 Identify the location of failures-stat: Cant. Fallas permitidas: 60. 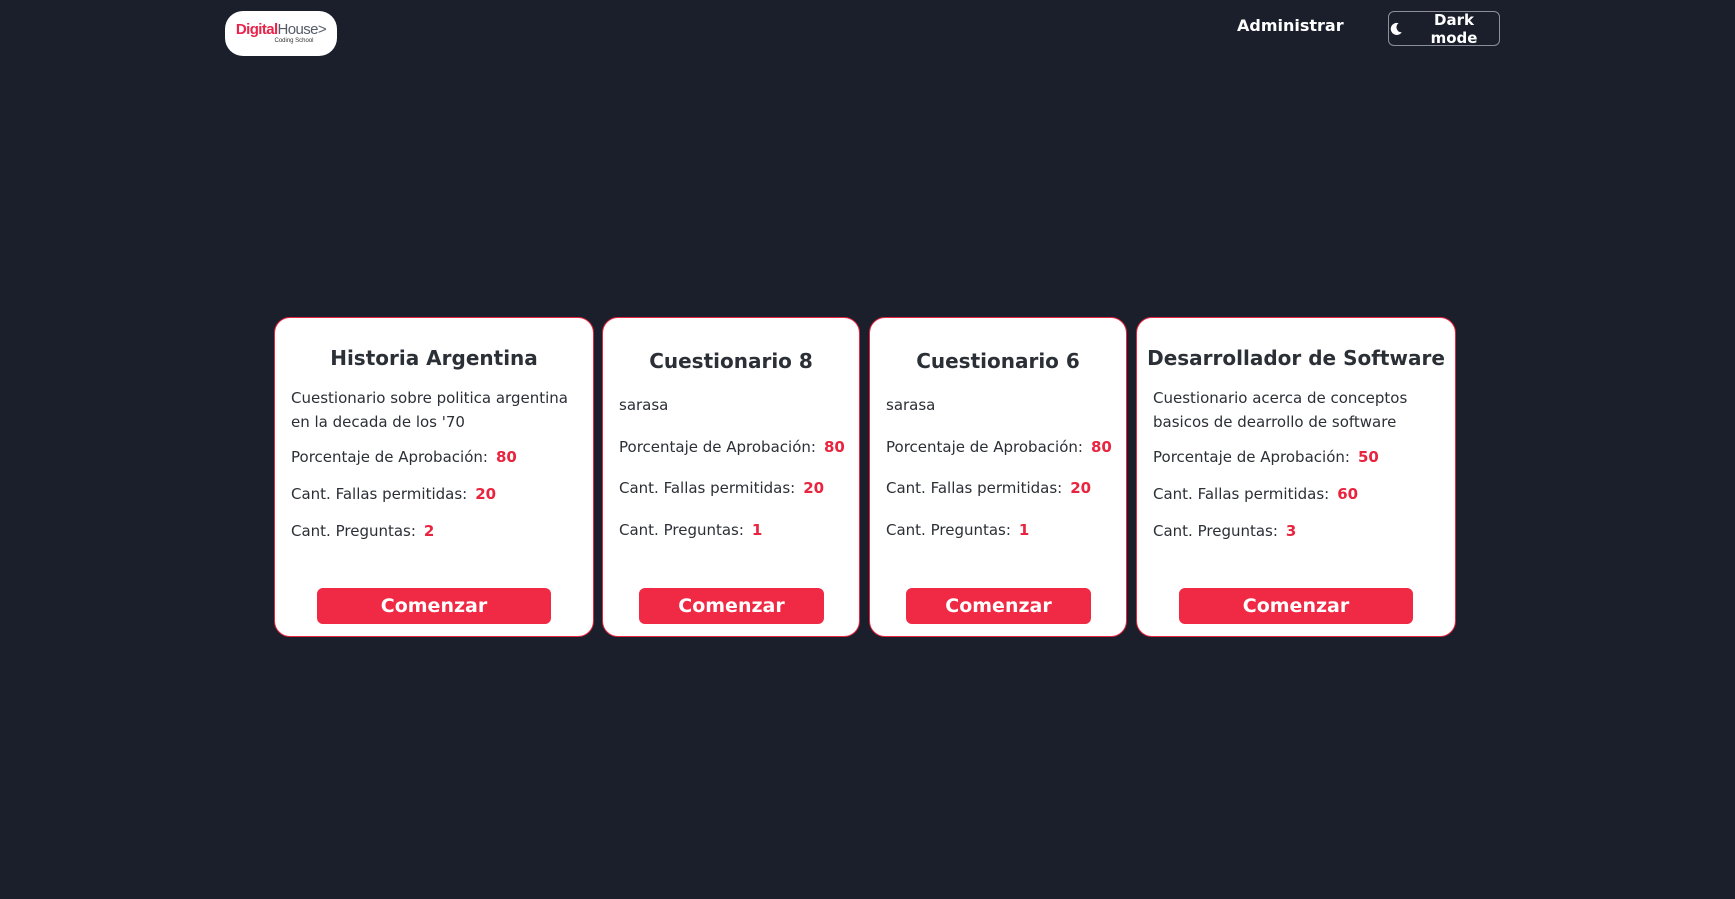
(1255, 494).